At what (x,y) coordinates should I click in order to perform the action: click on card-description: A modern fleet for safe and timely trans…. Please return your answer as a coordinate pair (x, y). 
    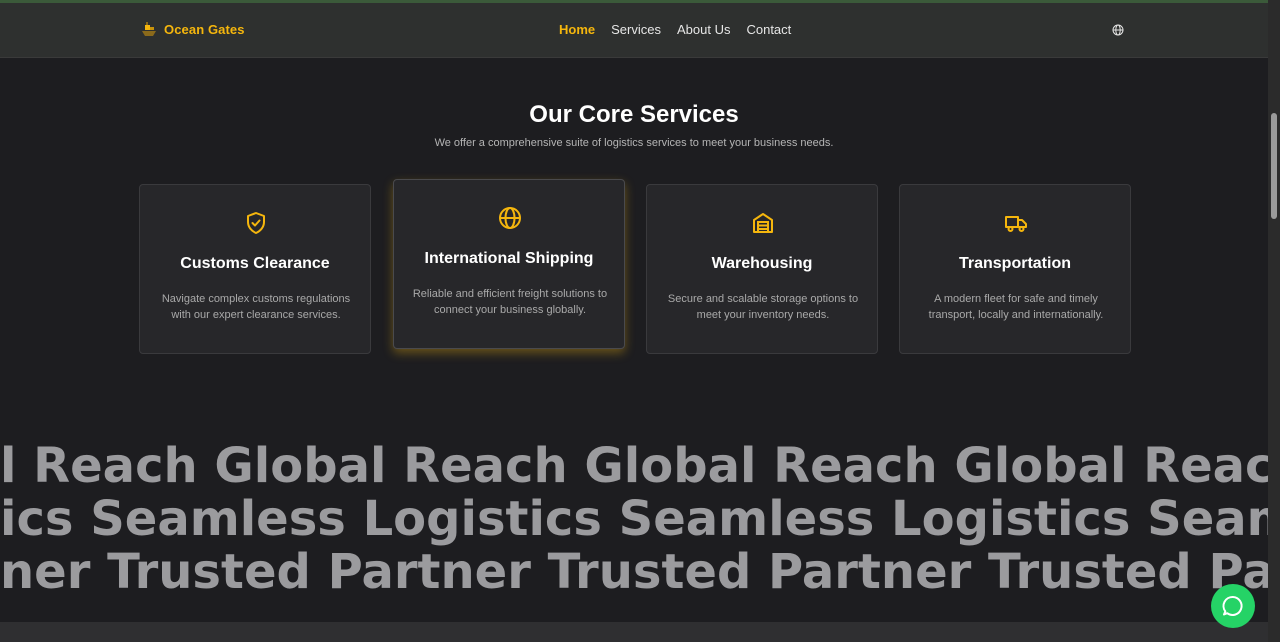
    Looking at the image, I should click on (1016, 307).